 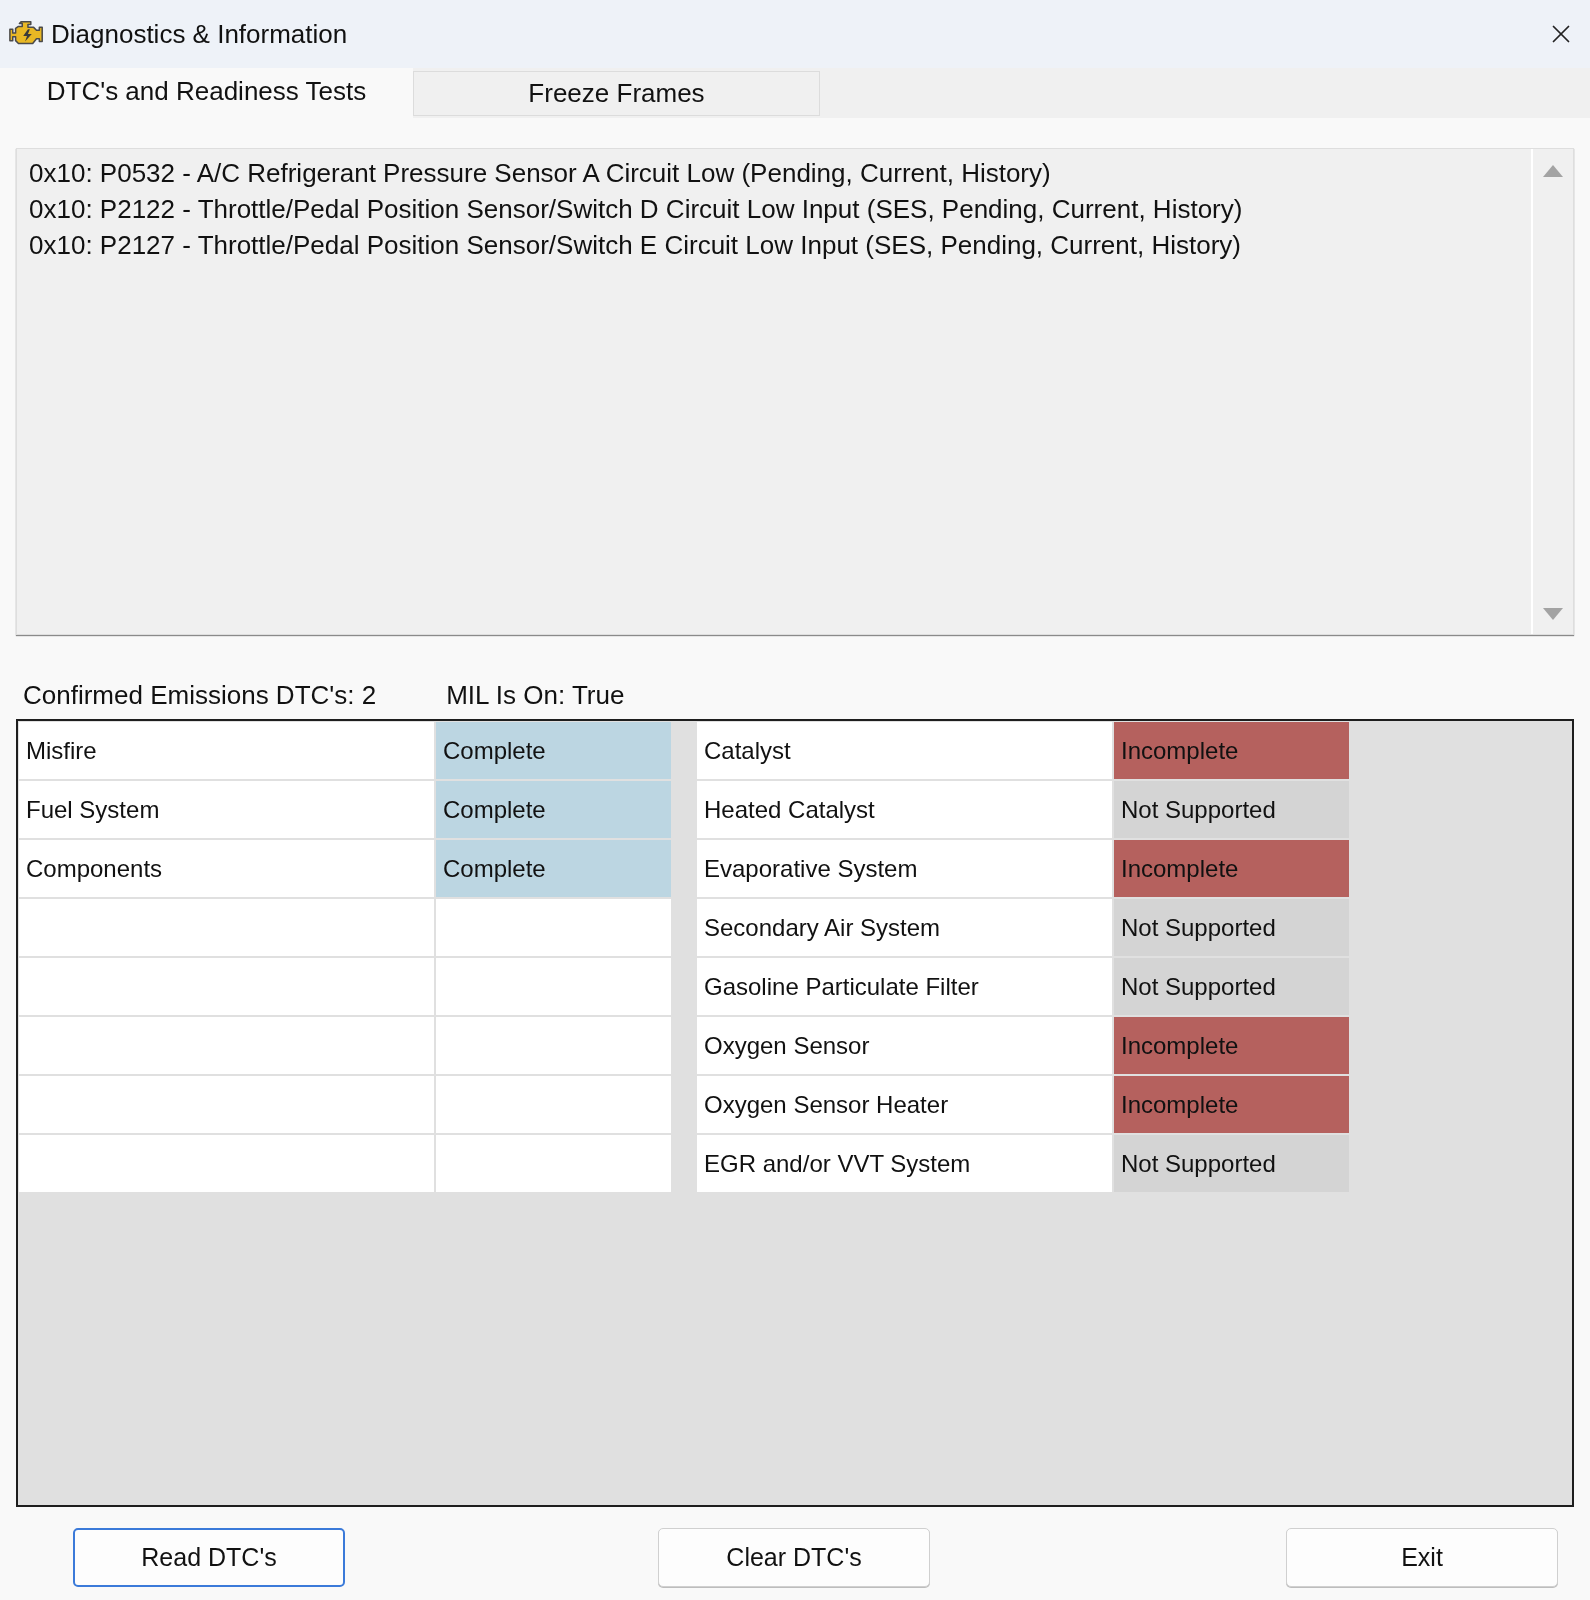 What do you see at coordinates (1553, 171) in the screenshot?
I see `scroll-up-icon` at bounding box center [1553, 171].